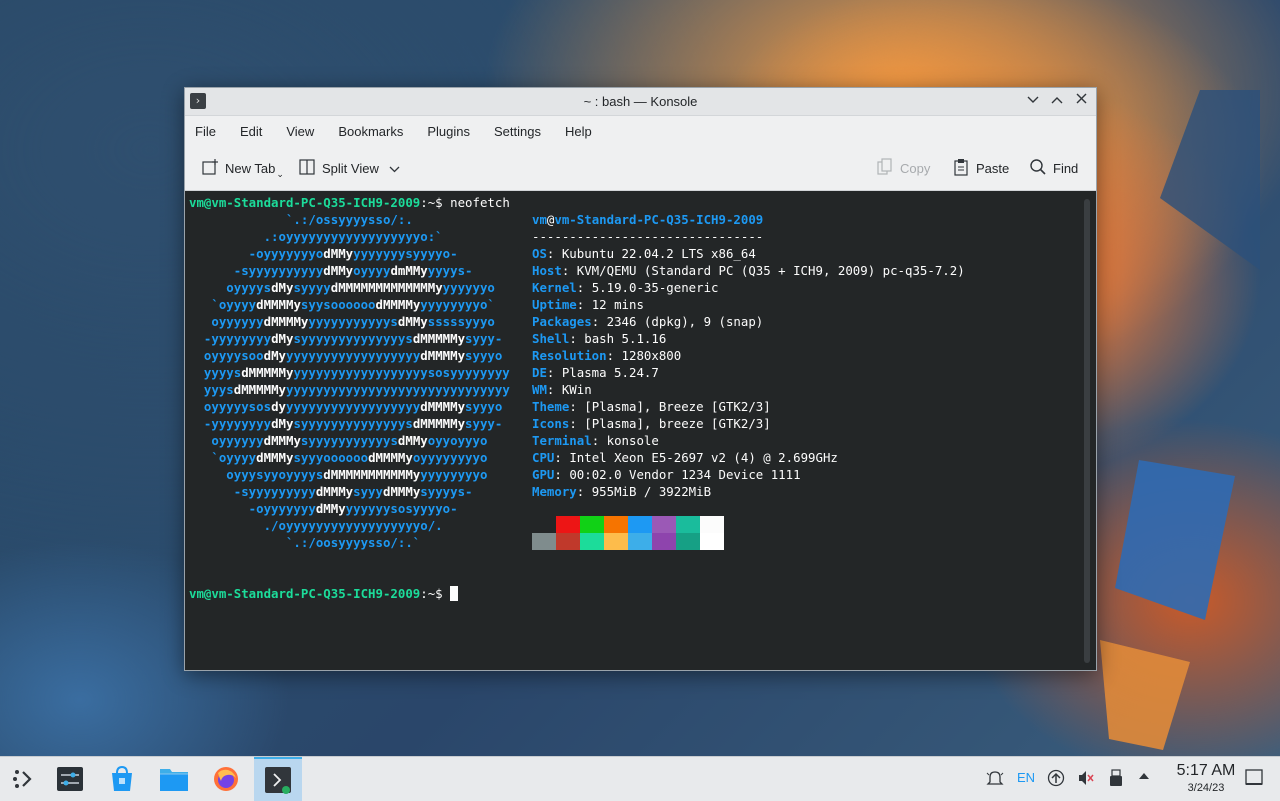 The image size is (1280, 801). What do you see at coordinates (1086, 780) in the screenshot?
I see `volume-muted-icon` at bounding box center [1086, 780].